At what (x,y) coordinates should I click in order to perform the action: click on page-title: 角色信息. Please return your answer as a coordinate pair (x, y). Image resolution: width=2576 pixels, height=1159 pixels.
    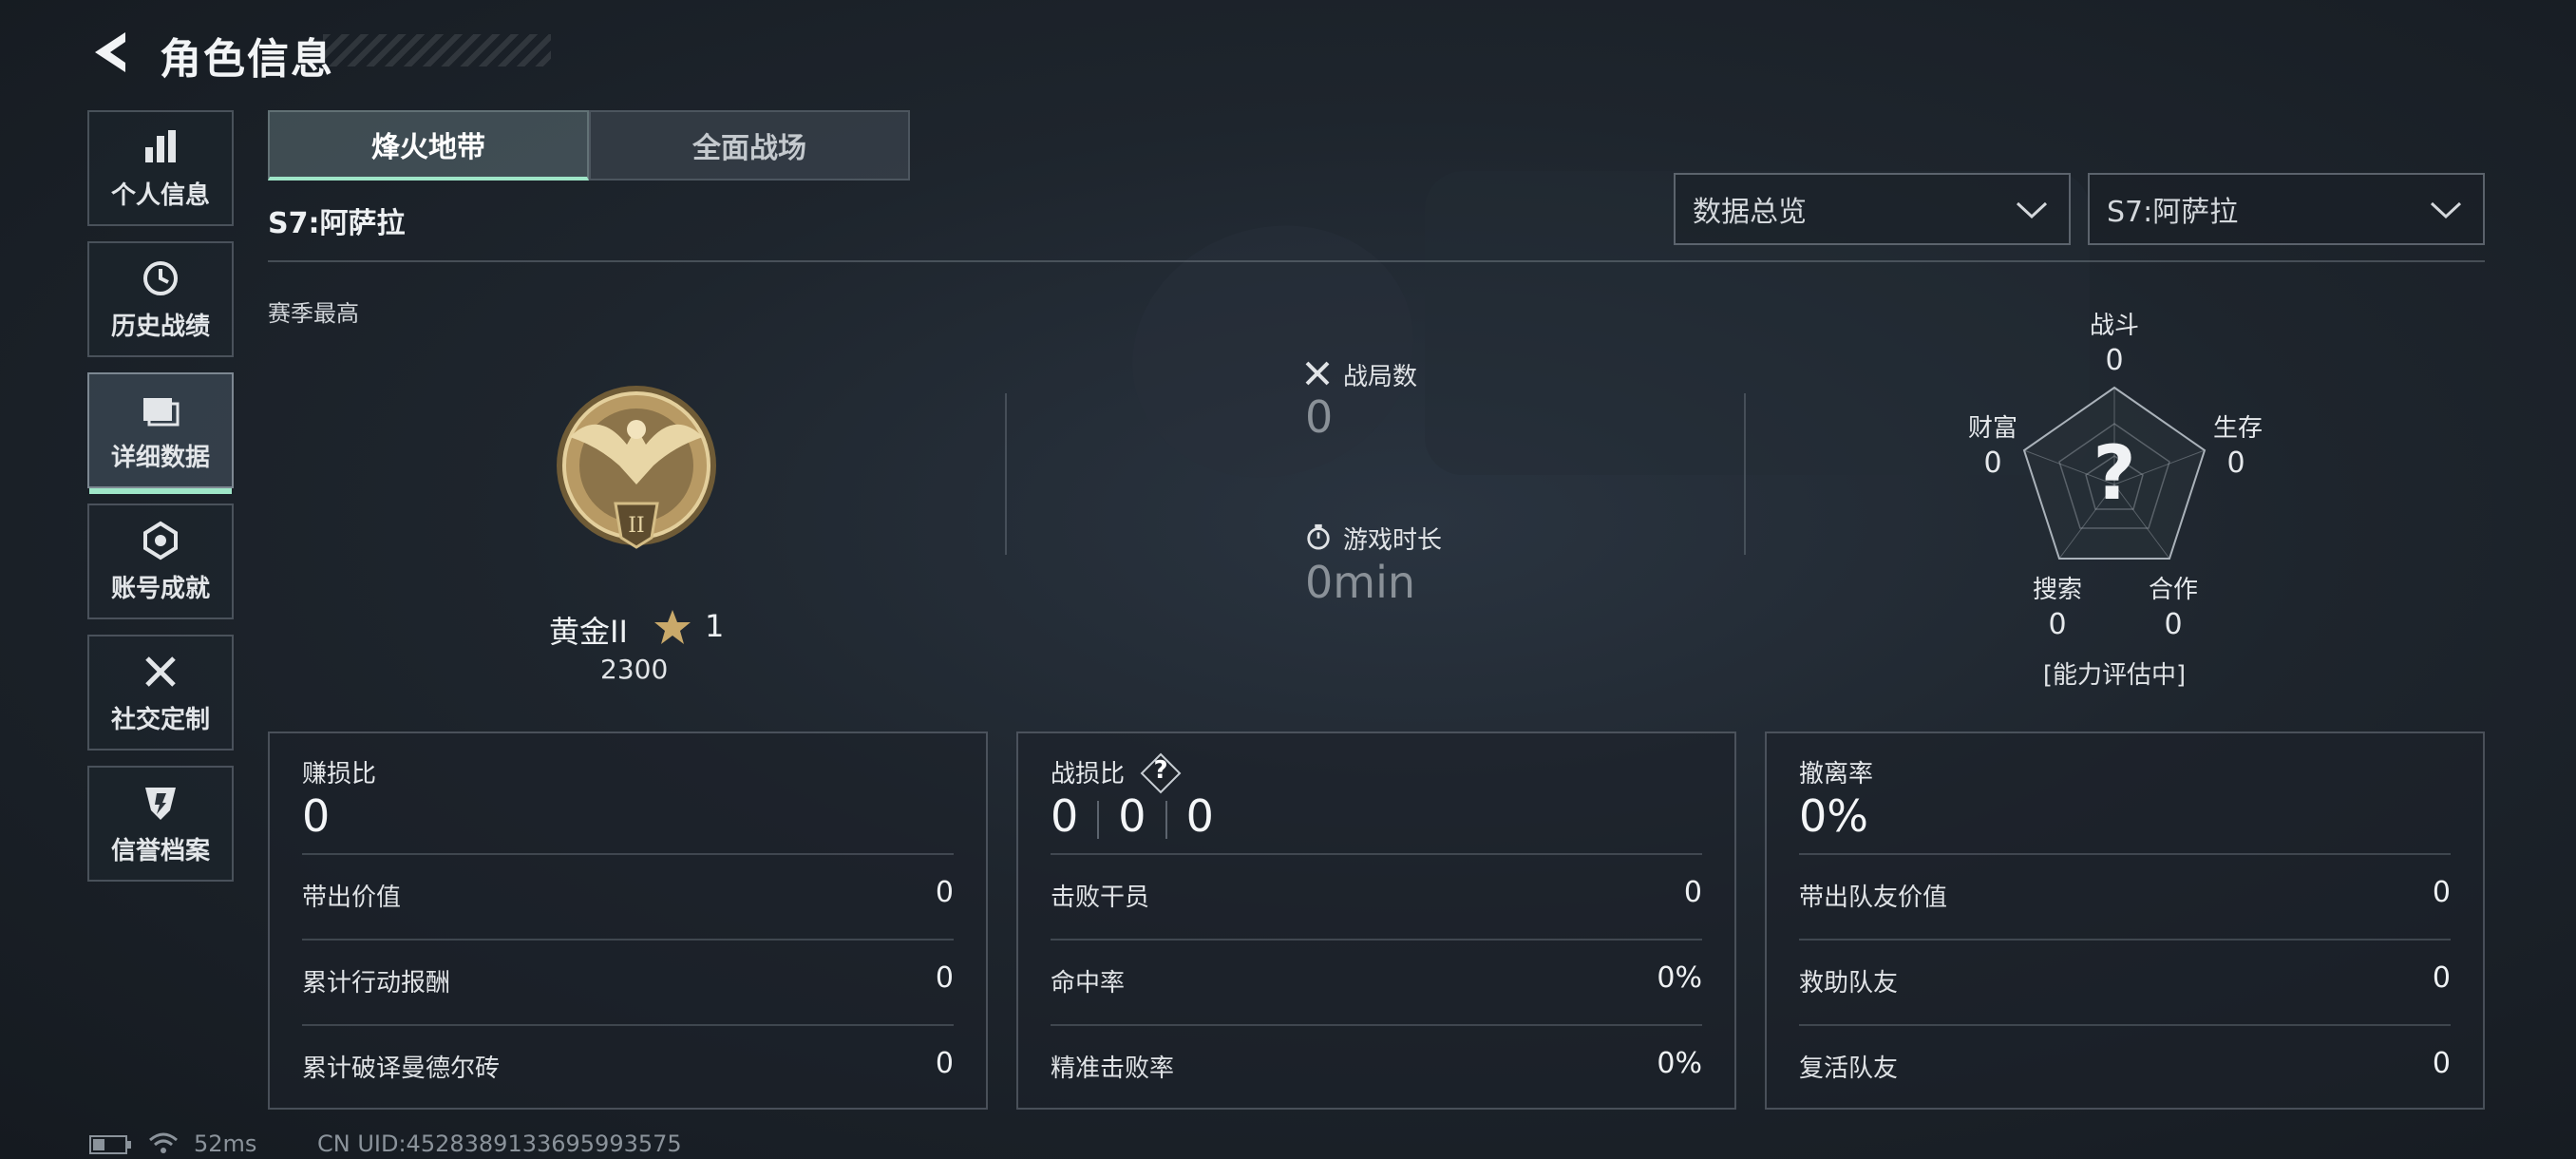
    Looking at the image, I should click on (247, 59).